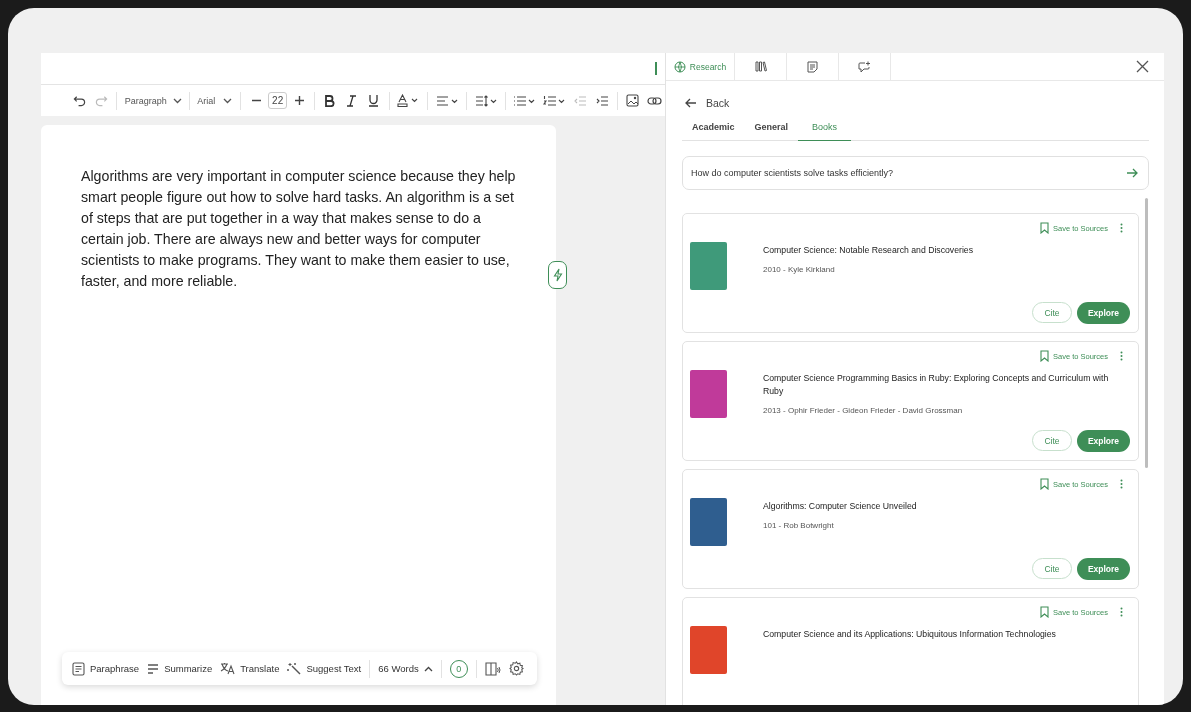  What do you see at coordinates (79, 100) in the screenshot?
I see `undo-icon` at bounding box center [79, 100].